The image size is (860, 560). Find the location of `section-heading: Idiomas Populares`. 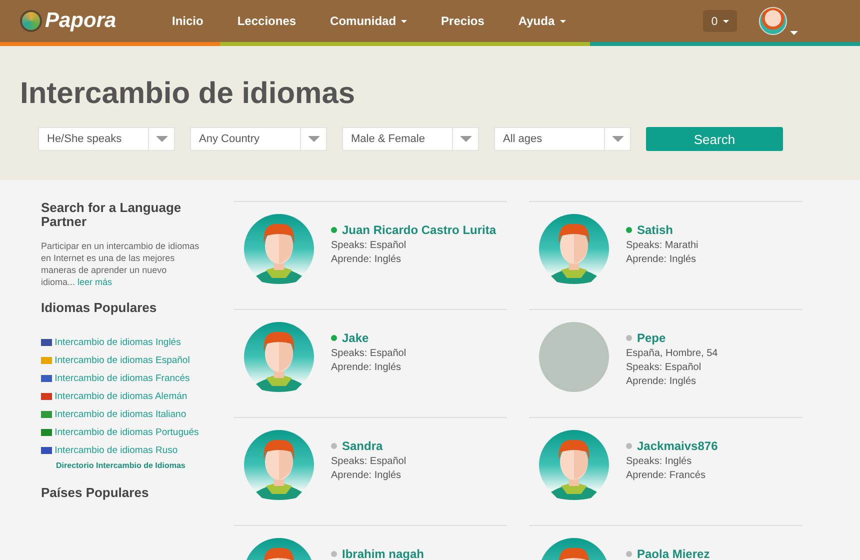

section-heading: Idiomas Populares is located at coordinates (99, 308).